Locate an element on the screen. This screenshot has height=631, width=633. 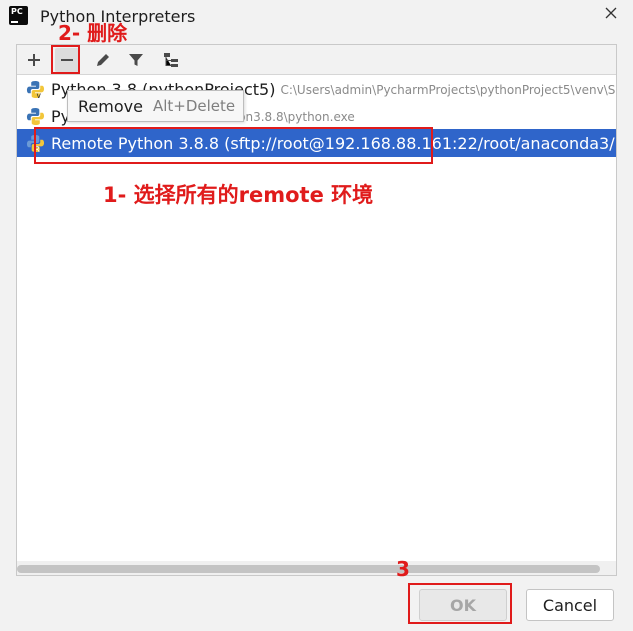
tree-icon is located at coordinates (171, 60).